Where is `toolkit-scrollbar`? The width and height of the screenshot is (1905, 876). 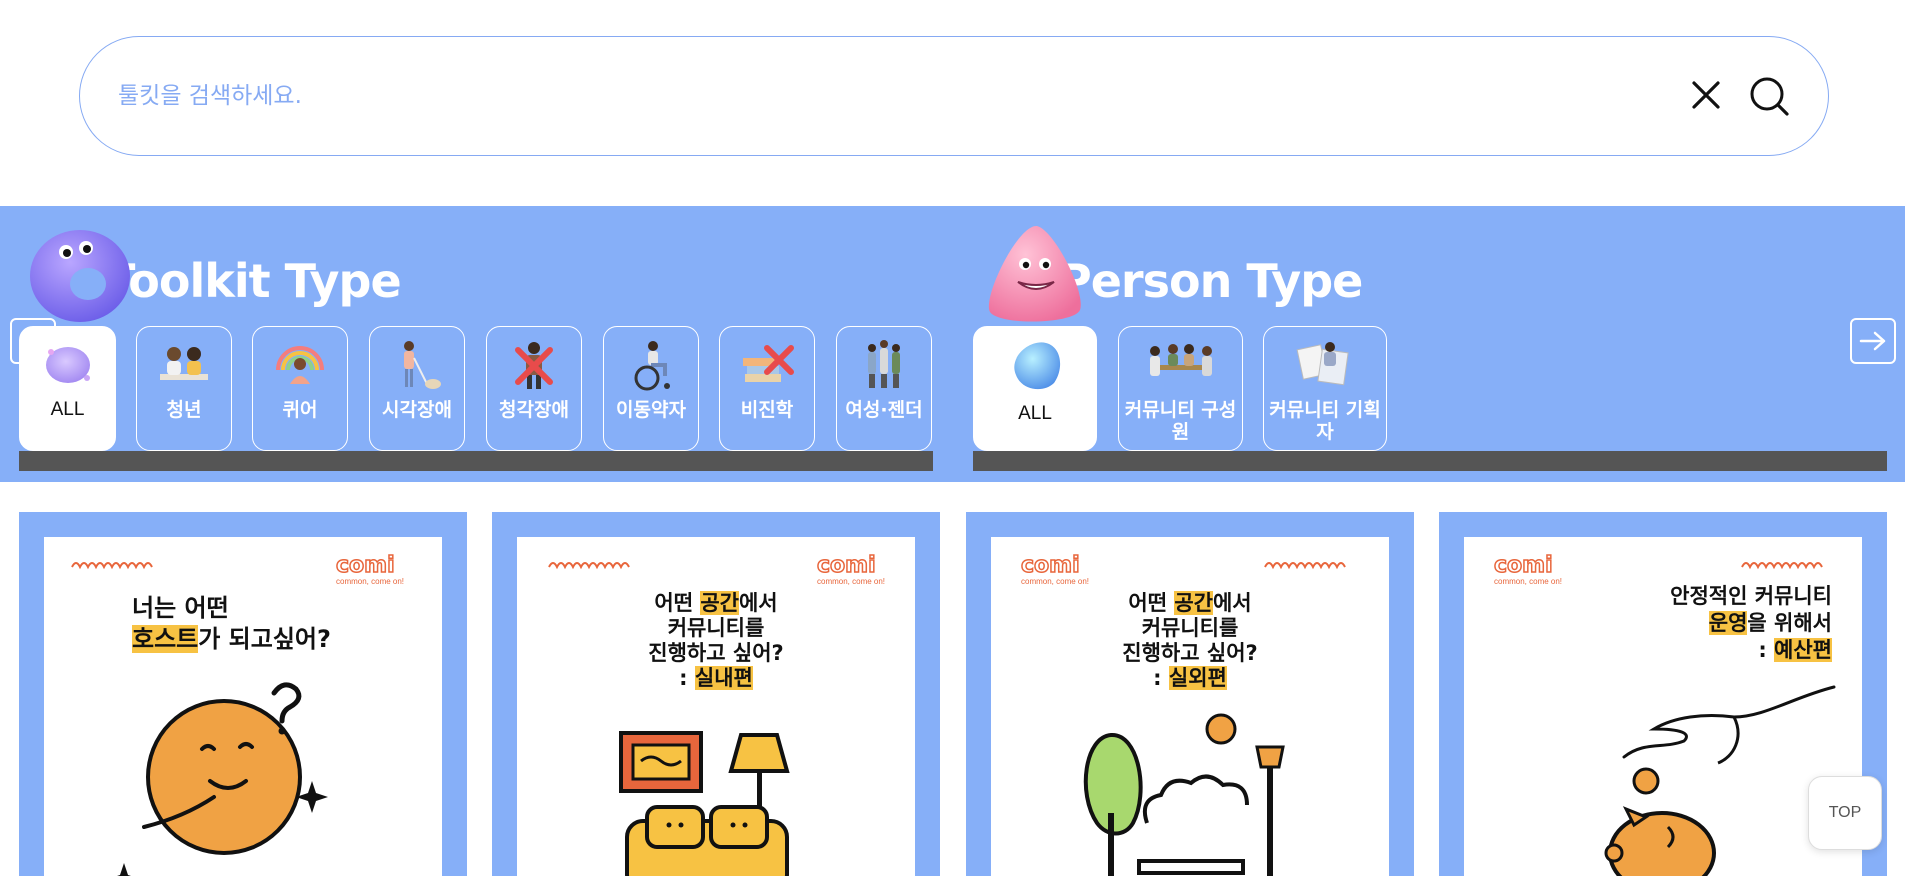
toolkit-scrollbar is located at coordinates (476, 461).